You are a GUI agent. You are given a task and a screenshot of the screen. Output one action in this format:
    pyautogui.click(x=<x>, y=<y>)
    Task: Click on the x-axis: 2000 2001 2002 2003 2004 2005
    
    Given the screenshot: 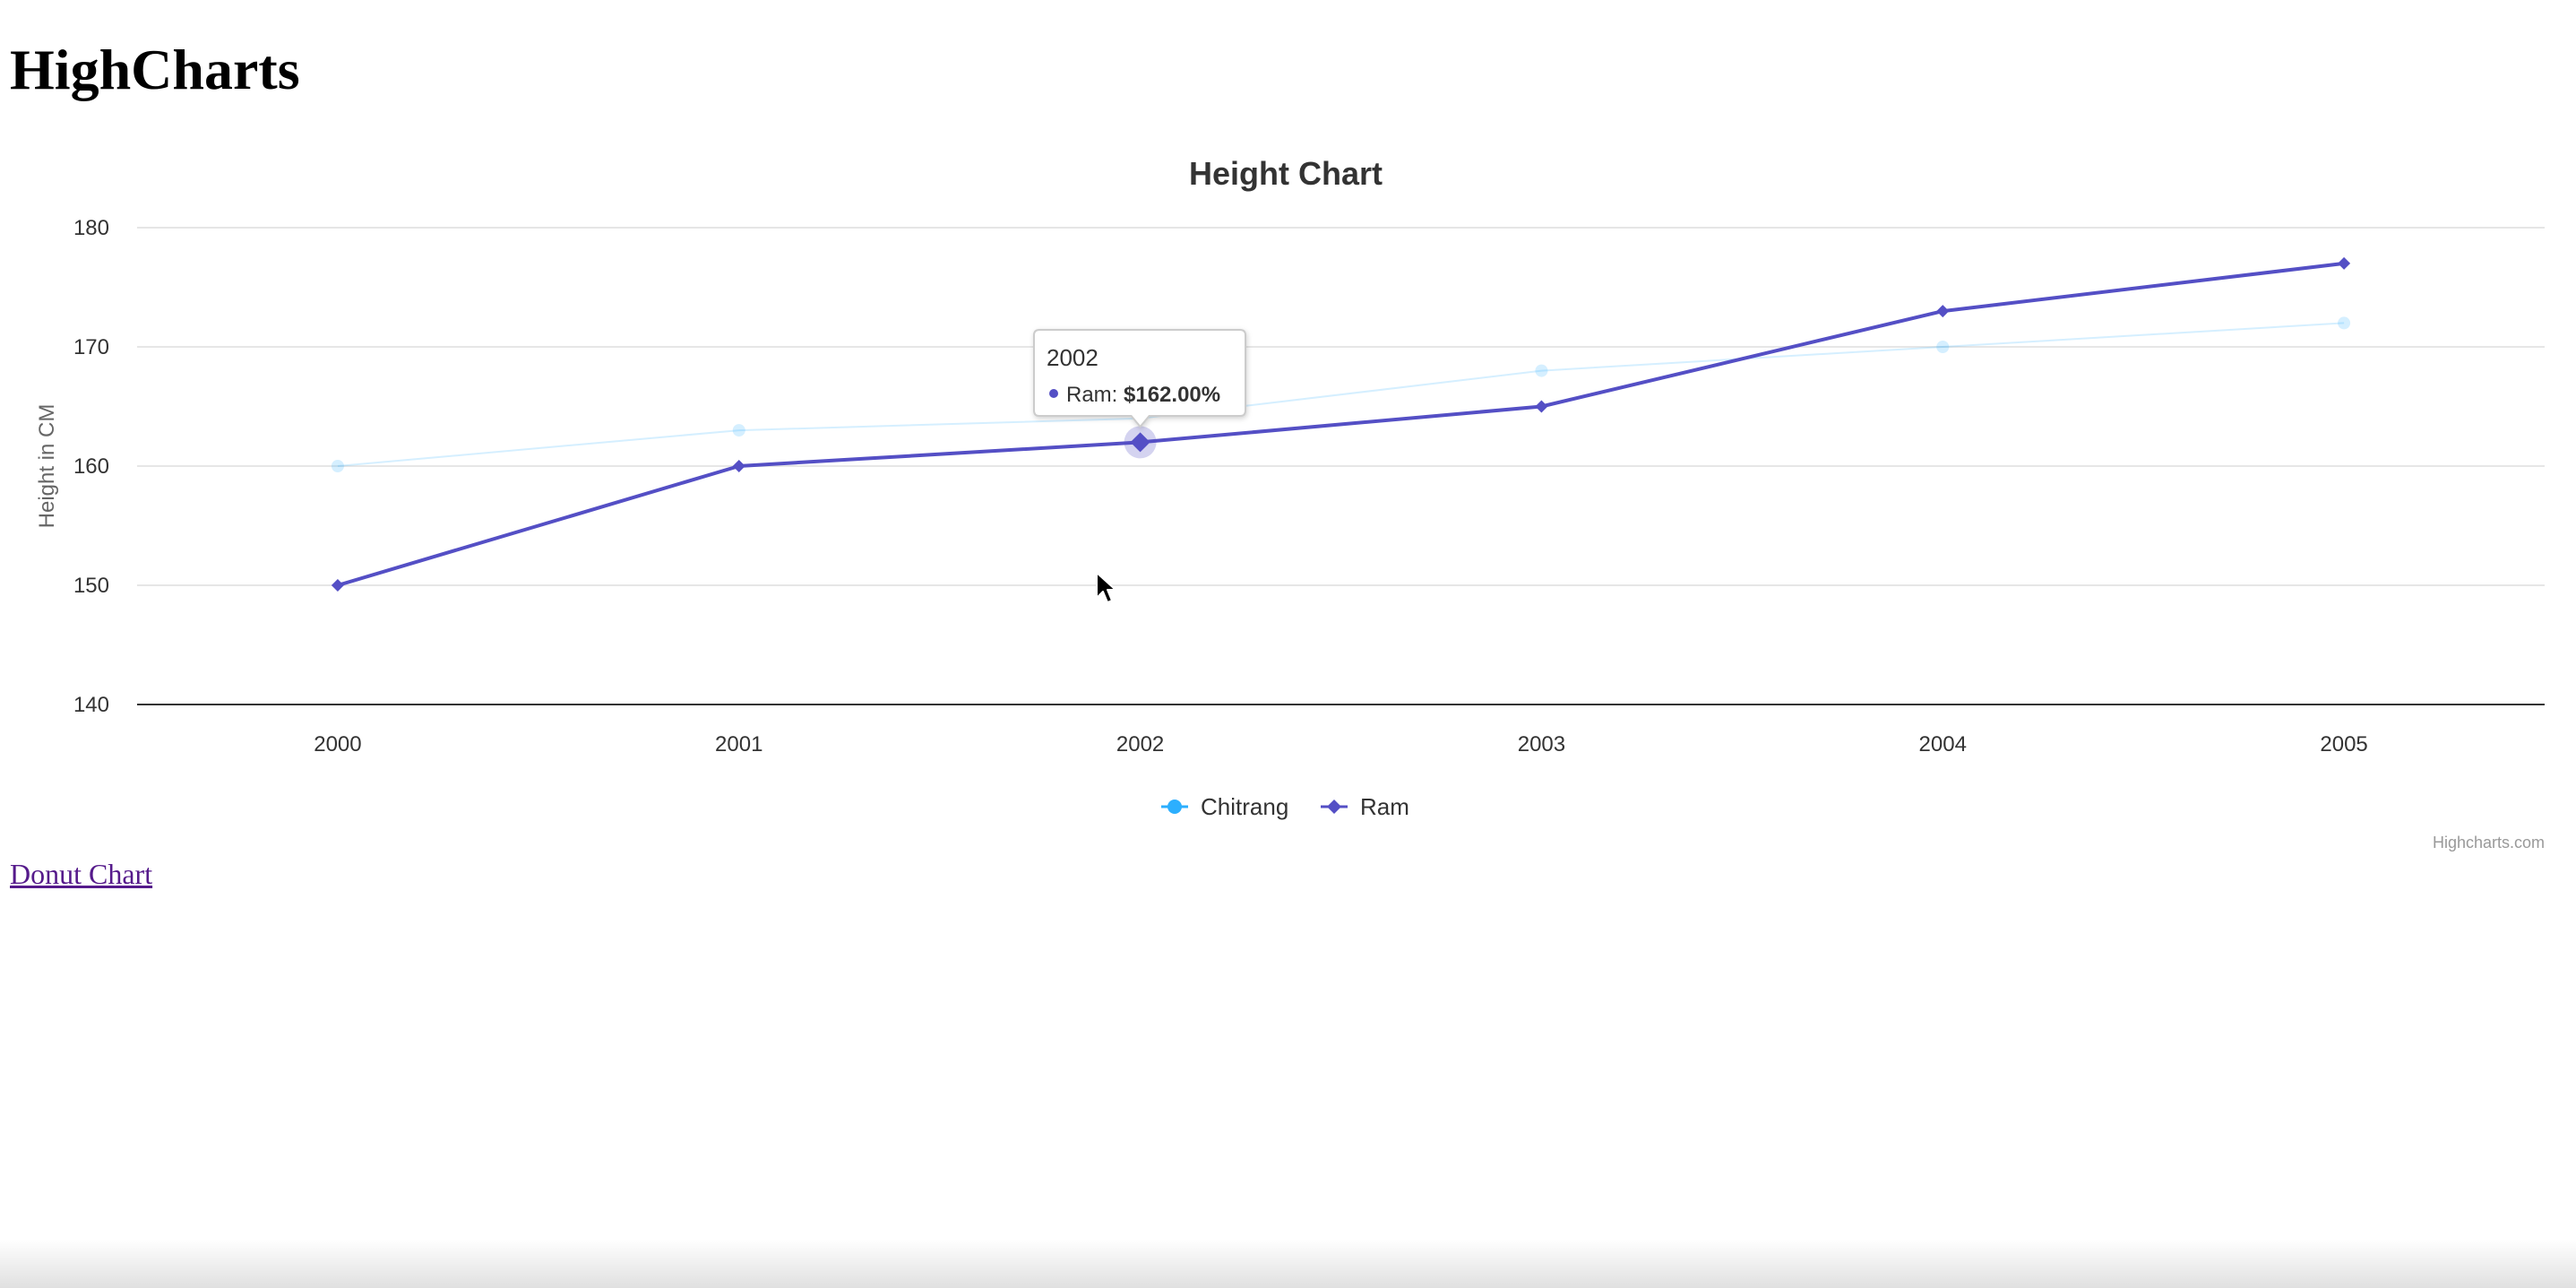 What is the action you would take?
    pyautogui.click(x=1341, y=744)
    